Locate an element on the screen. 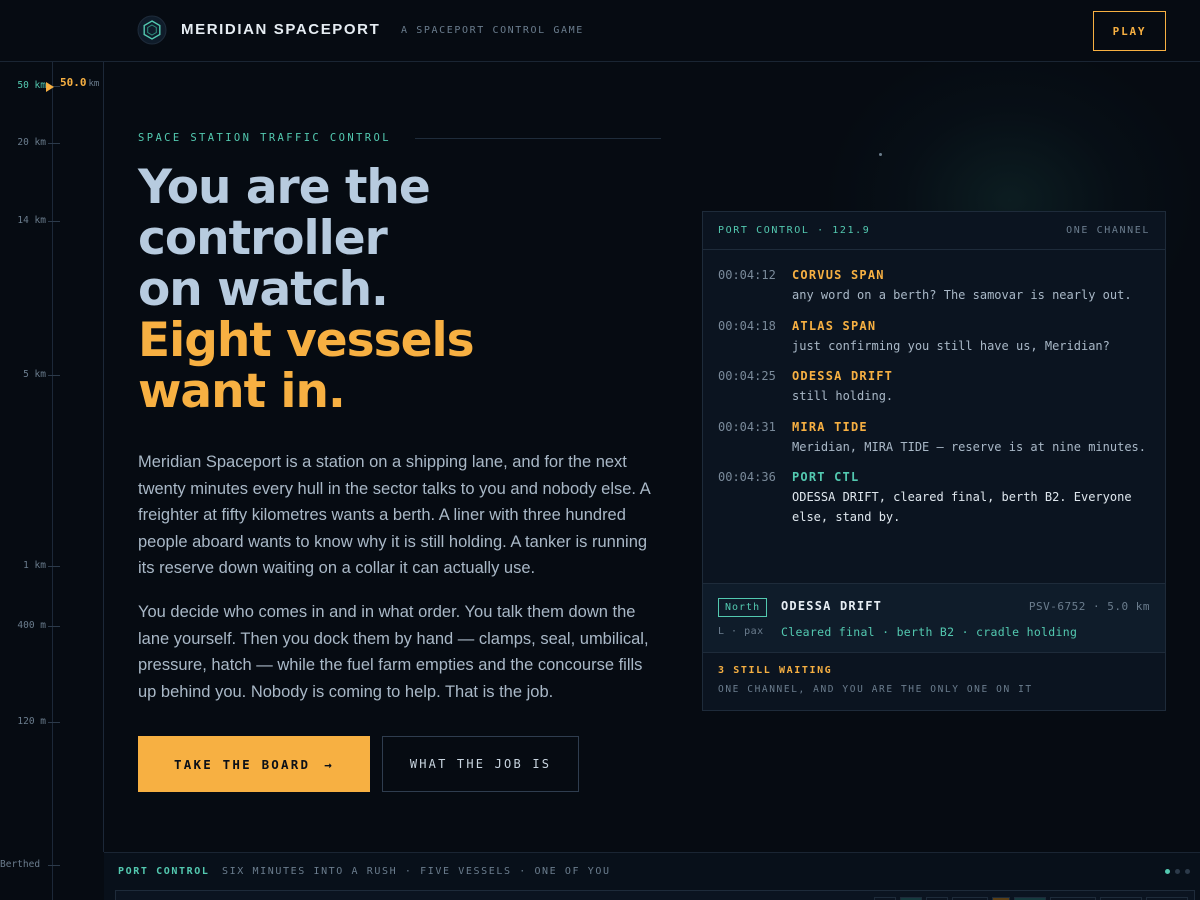 The height and width of the screenshot is (900, 1200). altimeter-tick: 5 km is located at coordinates (30, 374).